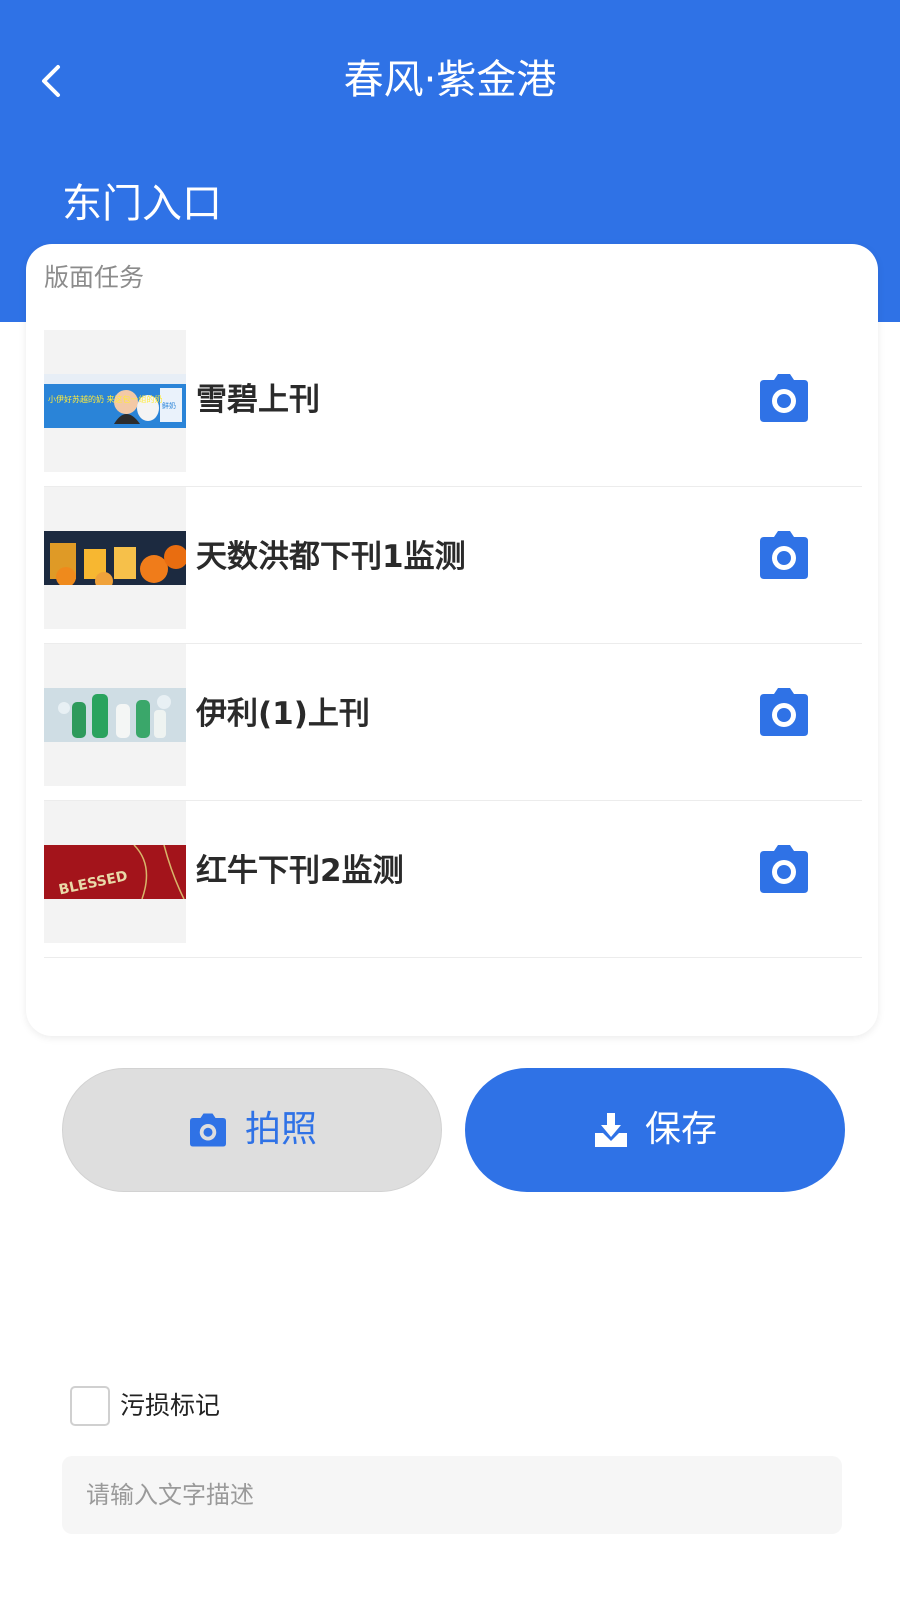 The height and width of the screenshot is (1600, 900). I want to click on task-row: BLESSED 红牛下刊2监测, so click(453, 879).